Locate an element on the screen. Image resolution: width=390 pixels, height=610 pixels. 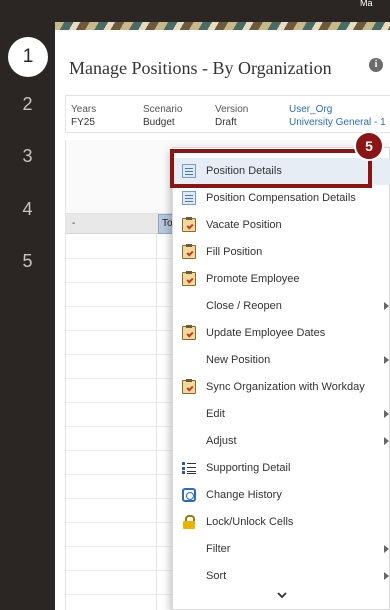
tutorial-highlight-box is located at coordinates (271, 168).